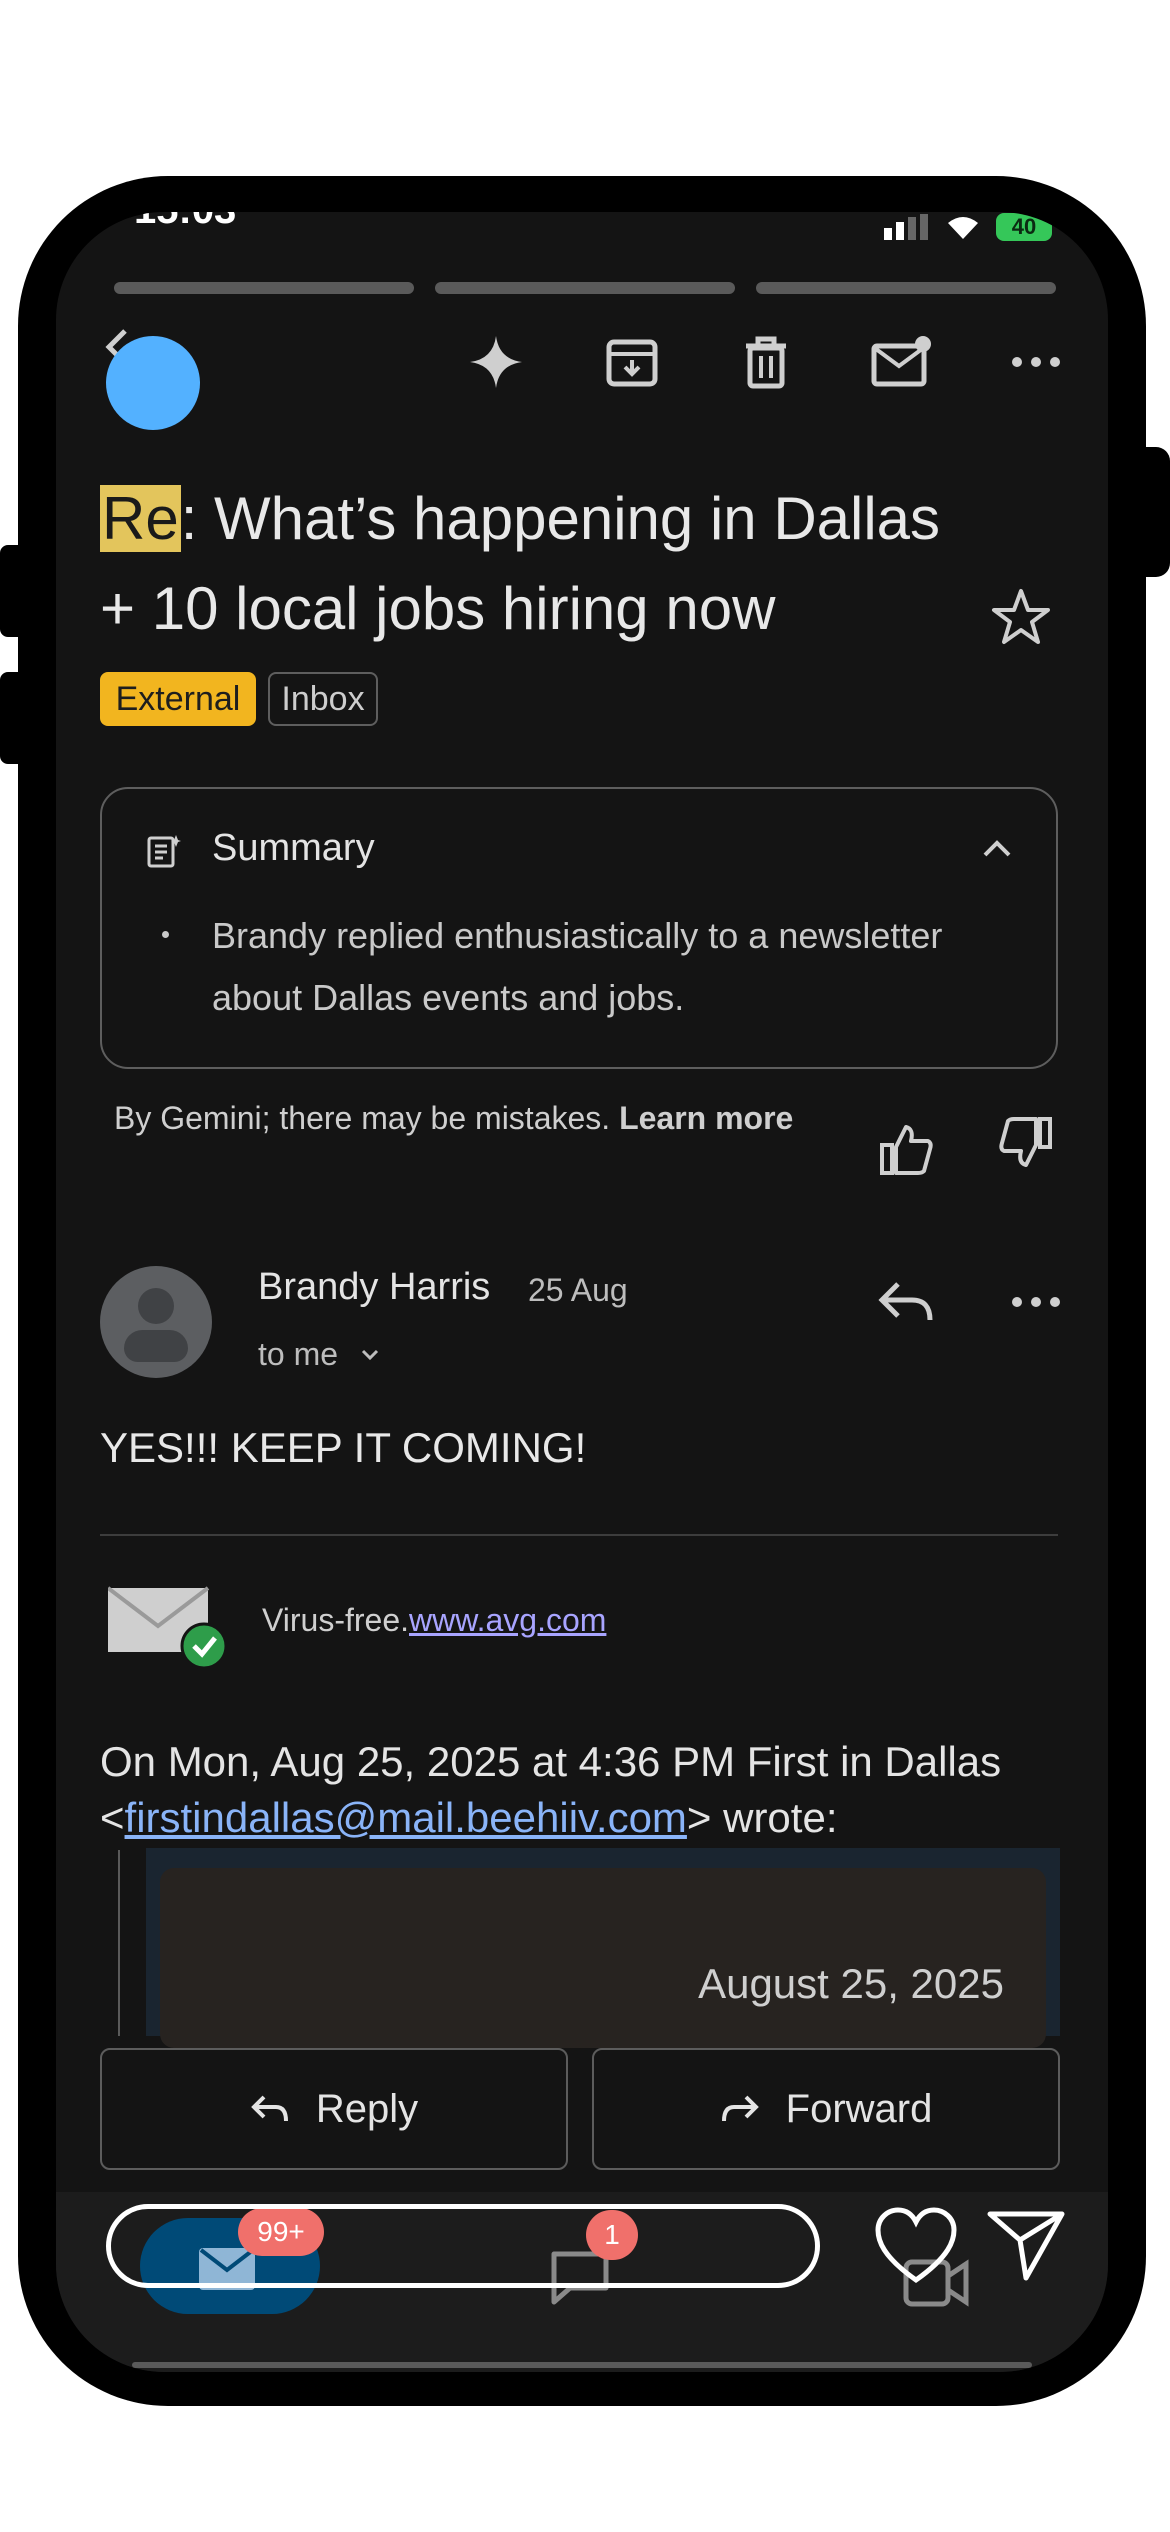 The width and height of the screenshot is (1170, 2532). I want to click on gemini-button, so click(496, 362).